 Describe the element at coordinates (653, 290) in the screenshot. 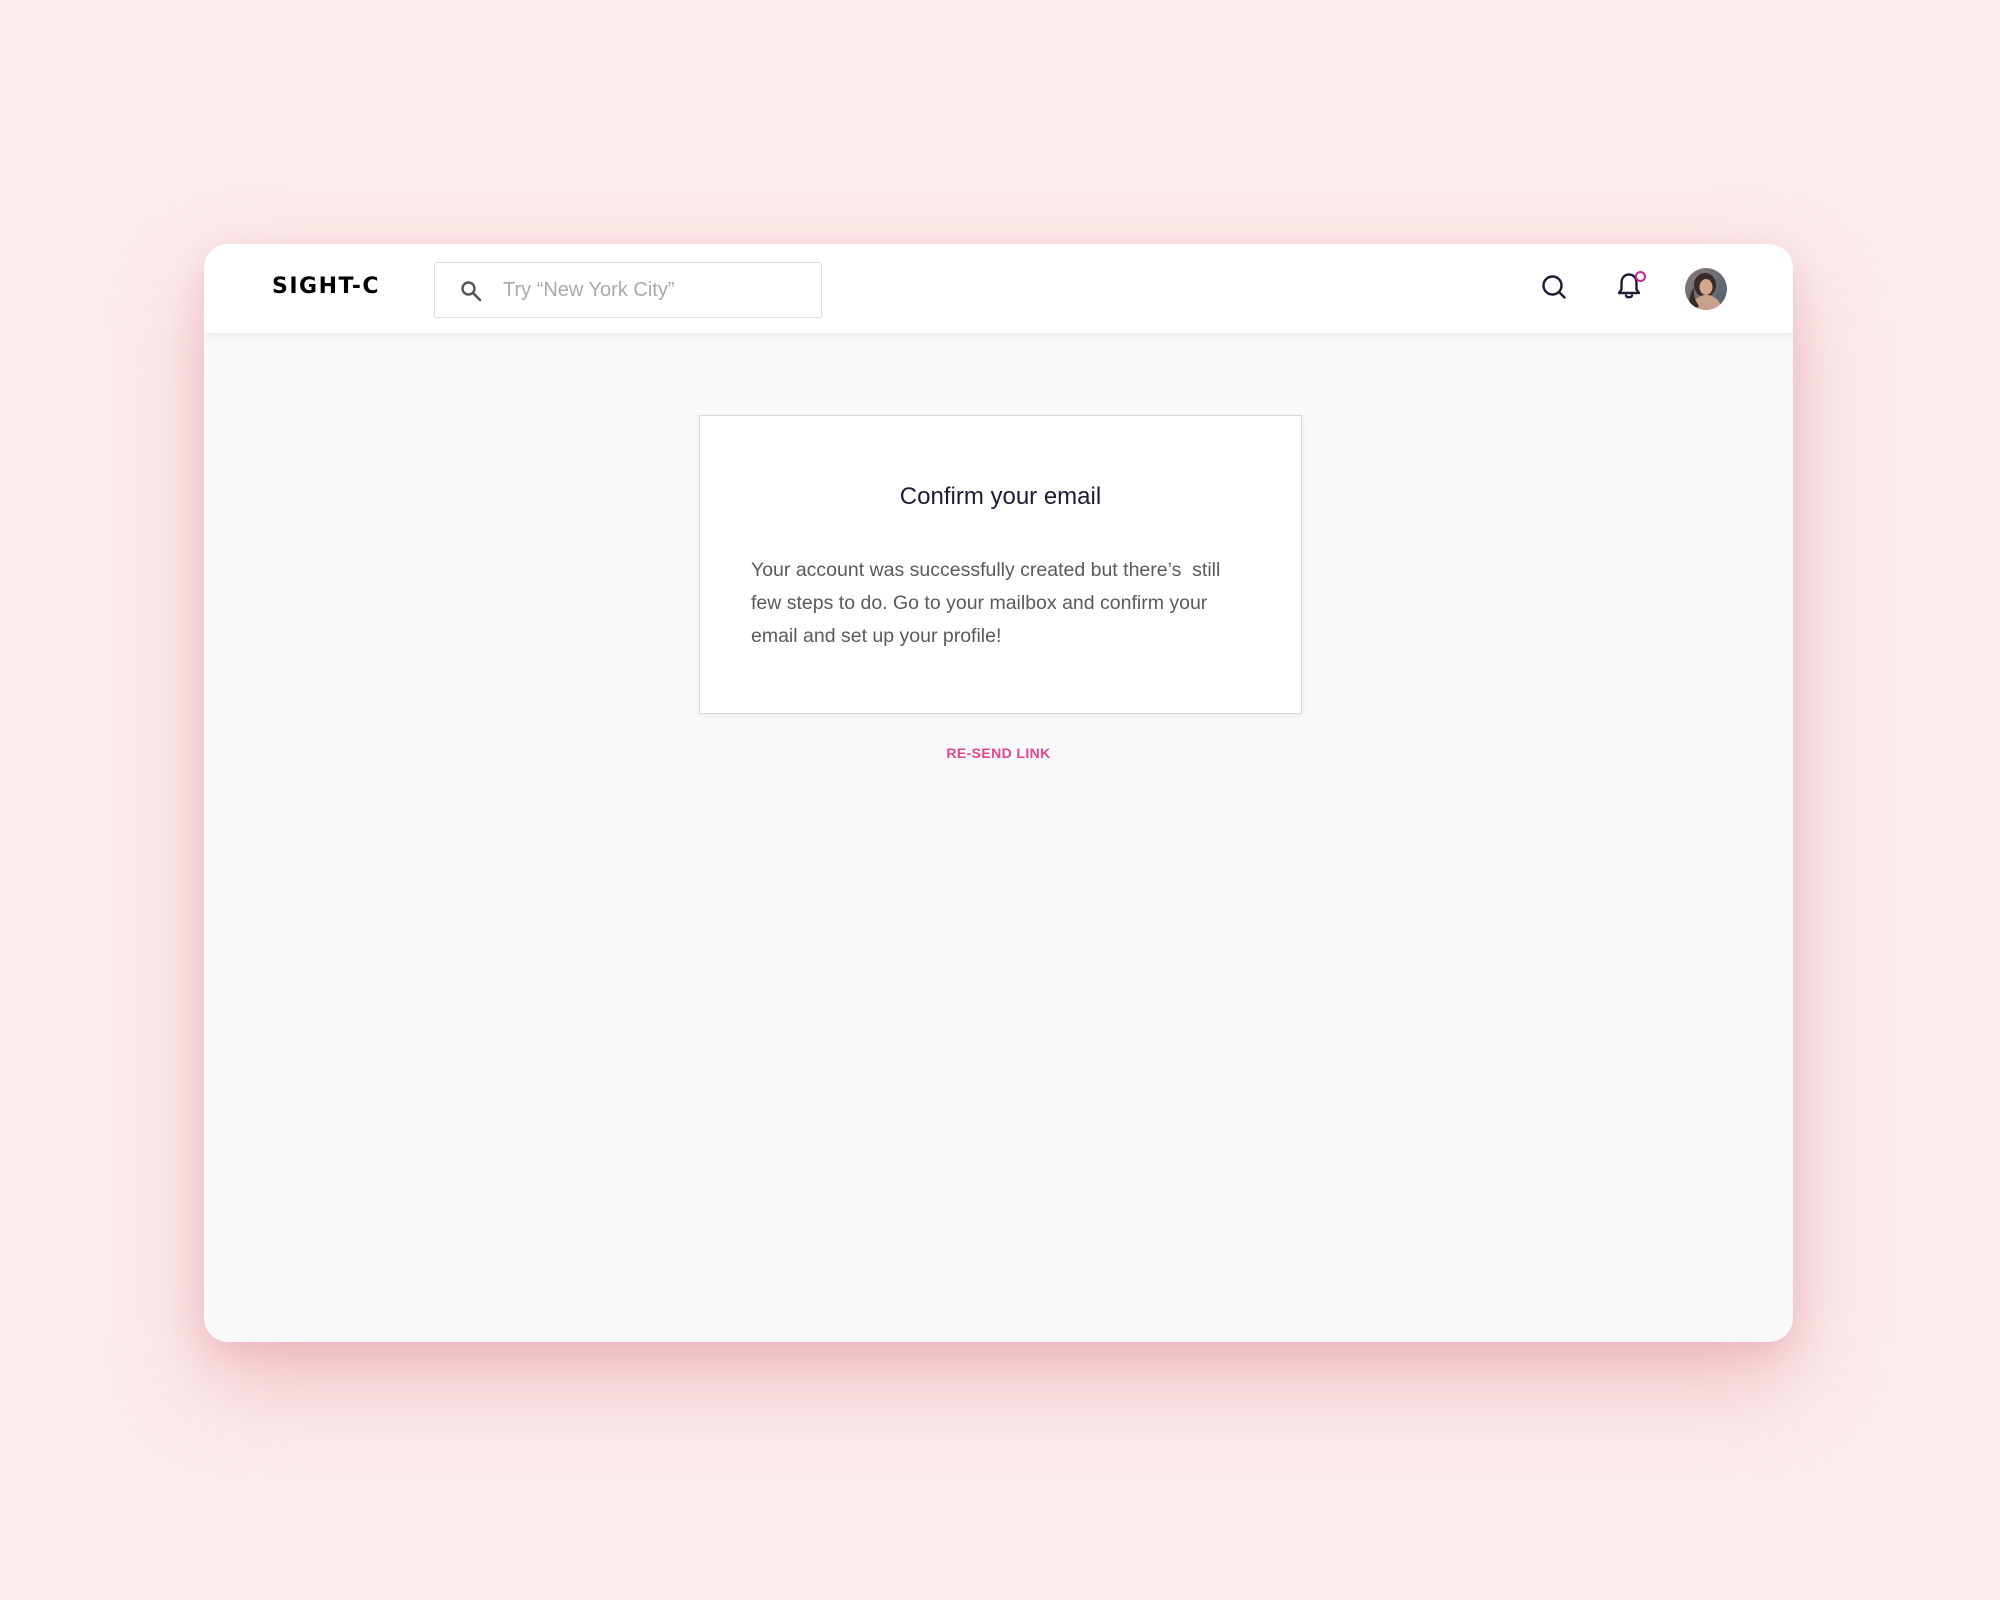

I see `search-input` at that location.